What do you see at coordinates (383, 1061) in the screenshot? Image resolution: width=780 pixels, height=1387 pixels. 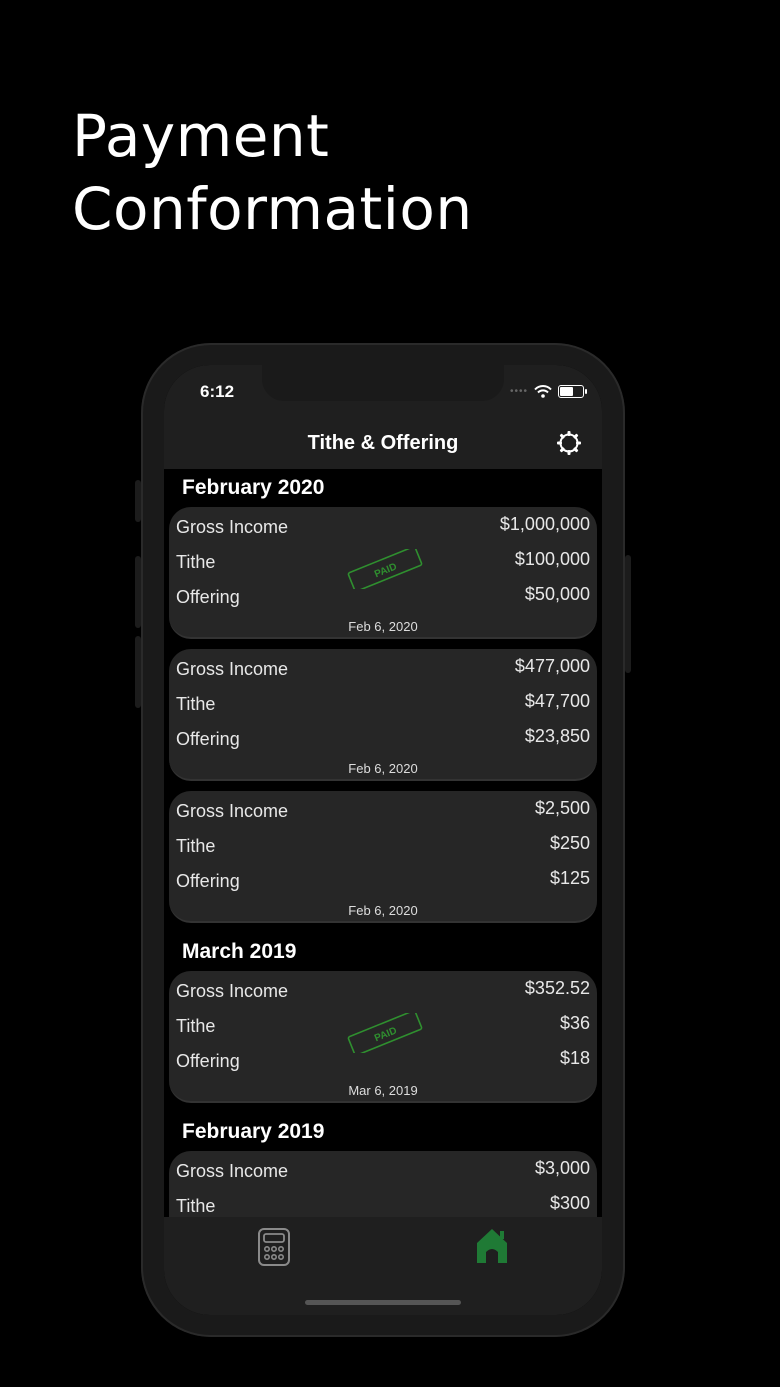 I see `offering-row: Offering $18` at bounding box center [383, 1061].